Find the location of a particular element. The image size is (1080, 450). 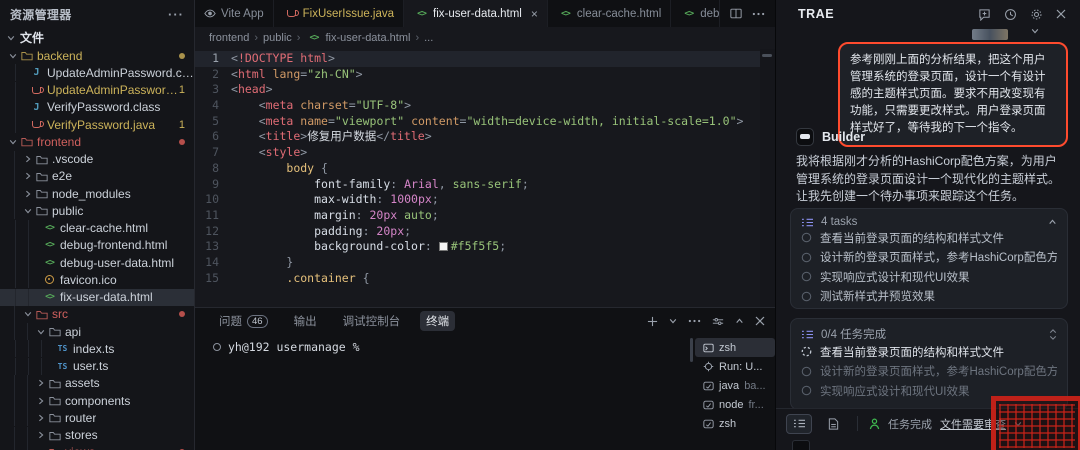

terminal-output: yh@192 usermanage % is located at coordinates (445, 392).